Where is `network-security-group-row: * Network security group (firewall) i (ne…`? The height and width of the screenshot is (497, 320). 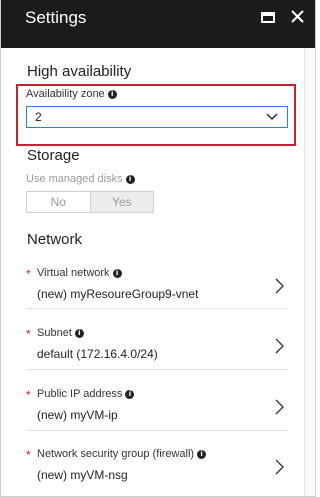
network-security-group-row: * Network security group (firewall) i (ne… is located at coordinates (152, 471).